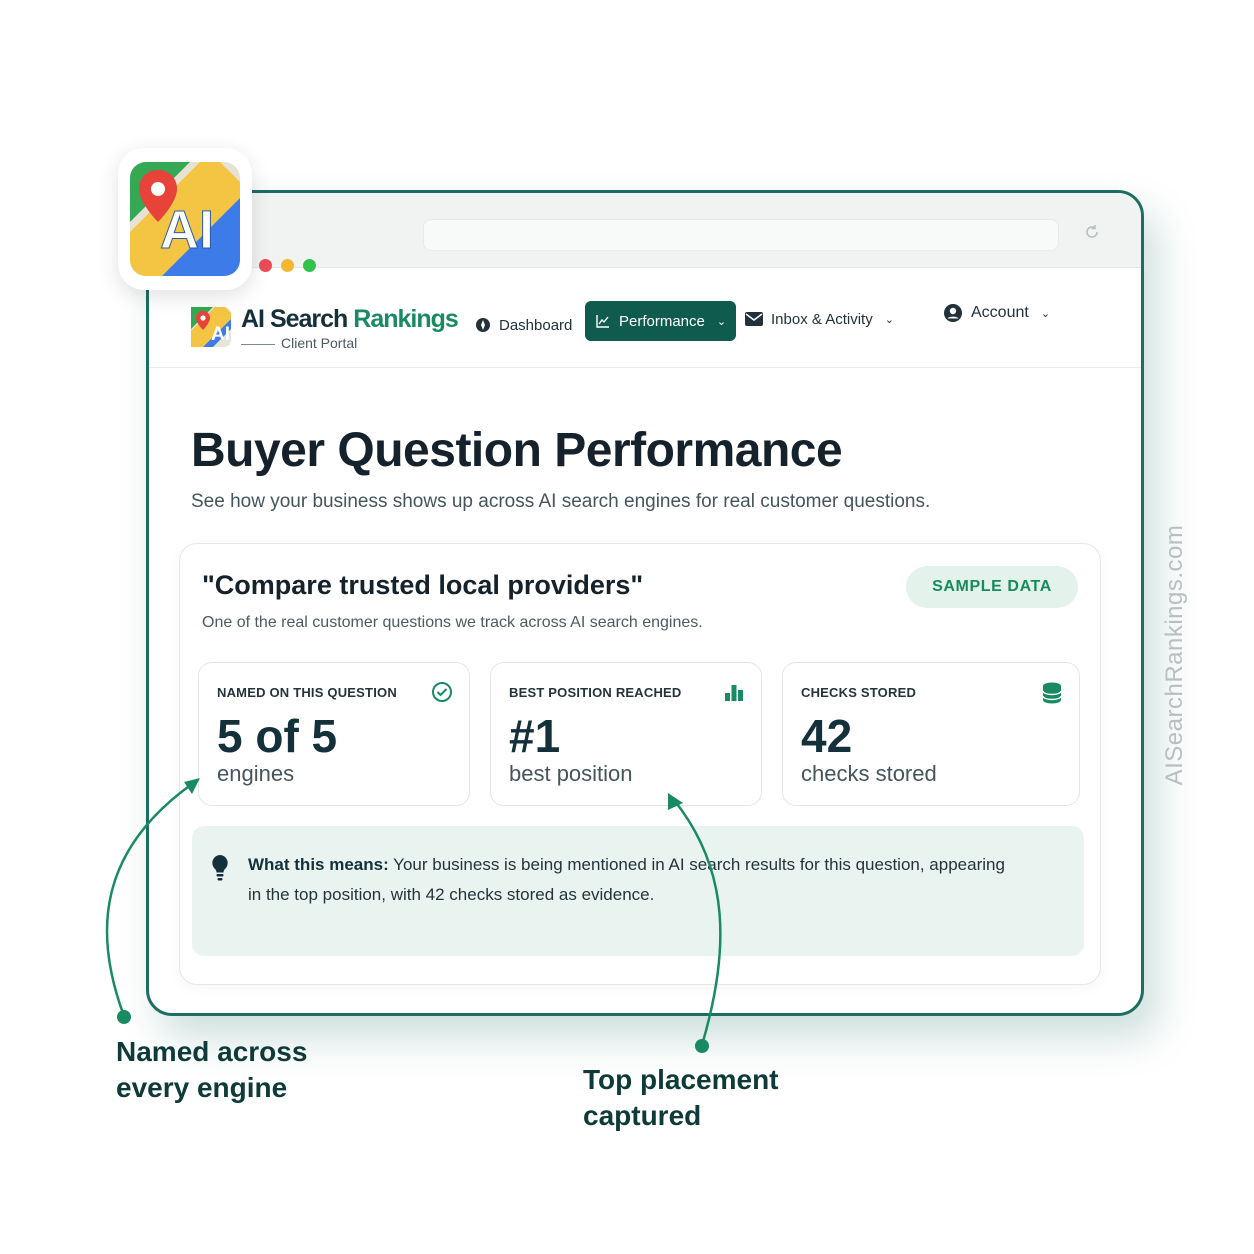  What do you see at coordinates (992, 587) in the screenshot?
I see `sample-data-badge: SAMPLE DATA` at bounding box center [992, 587].